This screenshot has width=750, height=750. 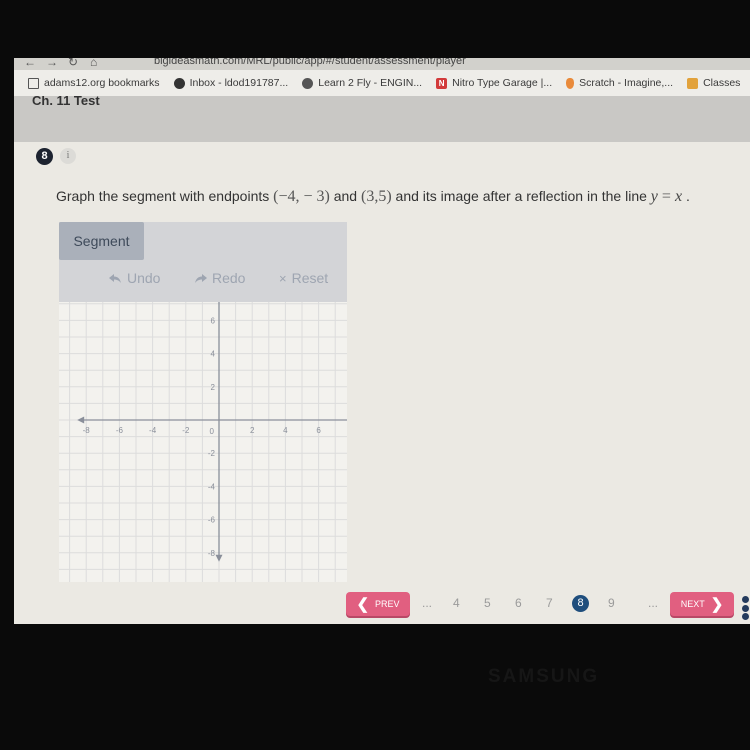 What do you see at coordinates (285, 430) in the screenshot?
I see `x-tick-label: 4` at bounding box center [285, 430].